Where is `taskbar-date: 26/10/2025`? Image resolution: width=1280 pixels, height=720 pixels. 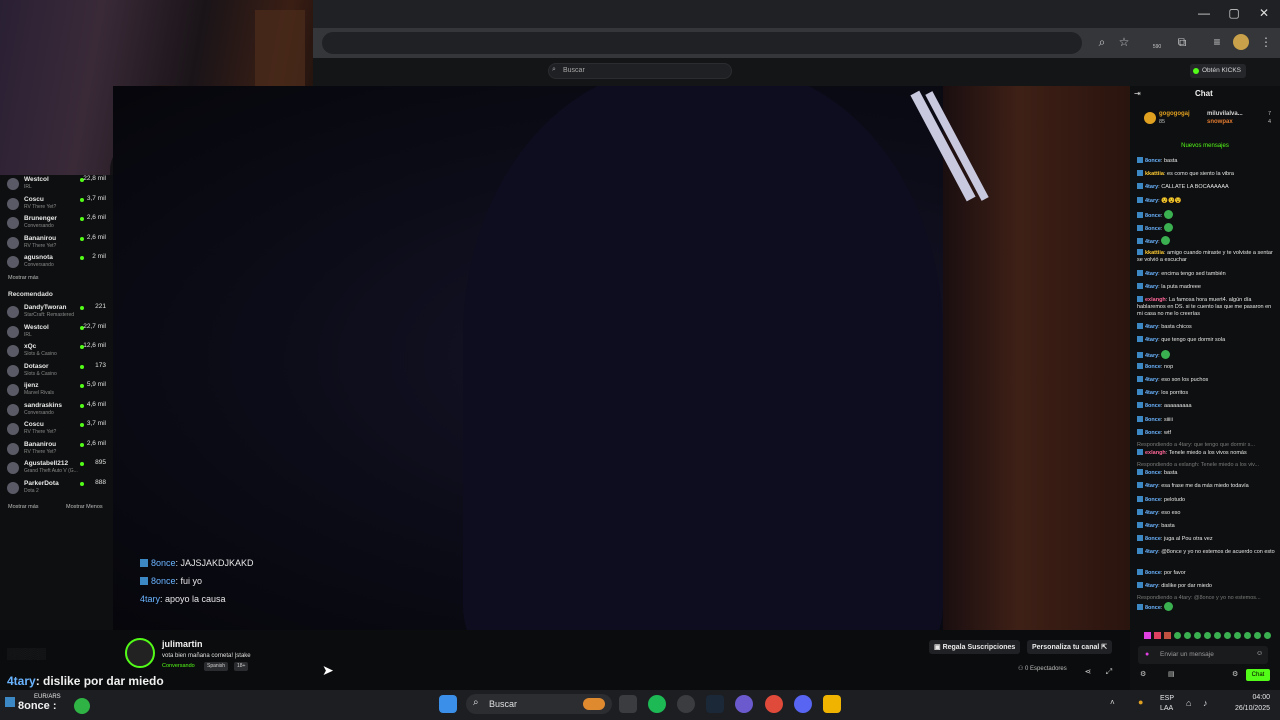
taskbar-date: 26/10/2025 is located at coordinates (1249, 708).